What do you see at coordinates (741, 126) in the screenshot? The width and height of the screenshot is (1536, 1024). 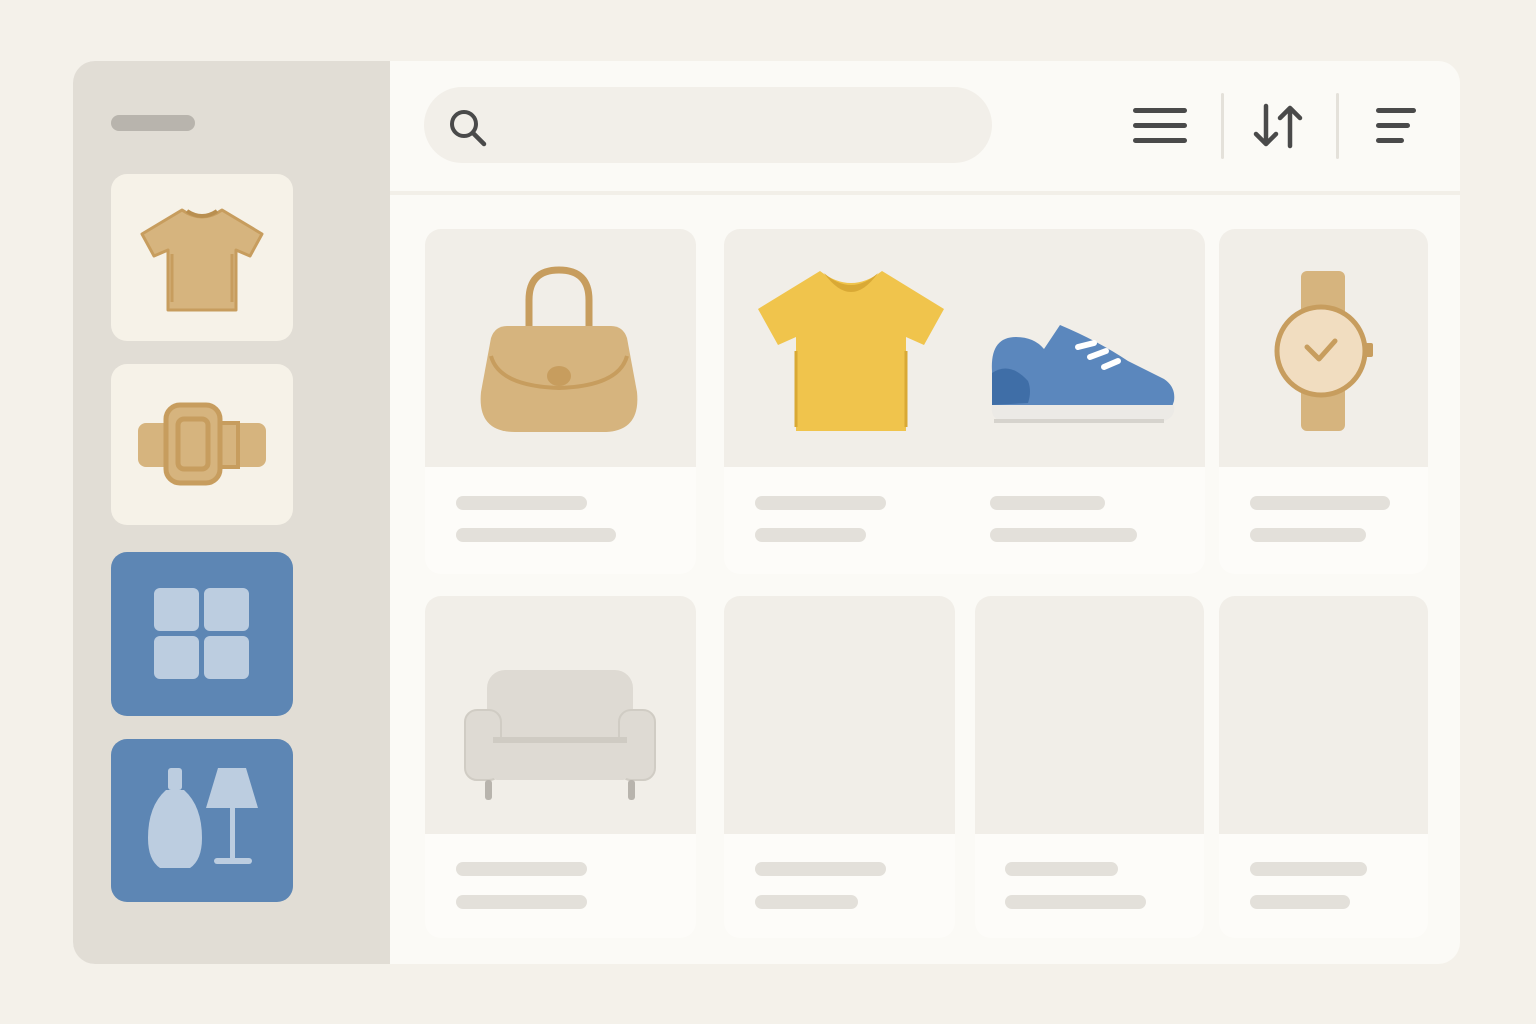 I see `search-input` at bounding box center [741, 126].